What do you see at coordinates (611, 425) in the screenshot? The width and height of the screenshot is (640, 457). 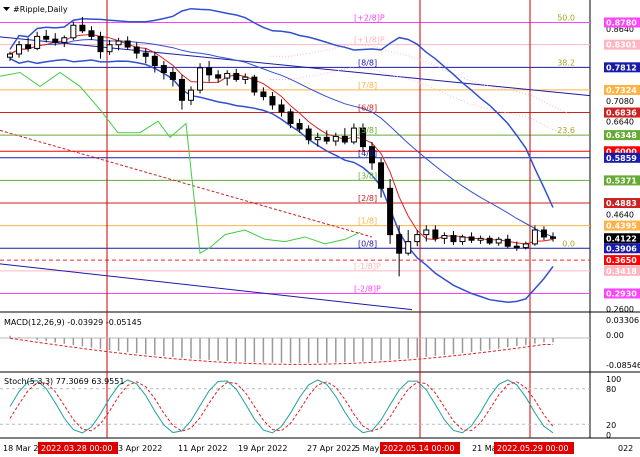 I see `stoch-axis-label: 20` at bounding box center [611, 425].